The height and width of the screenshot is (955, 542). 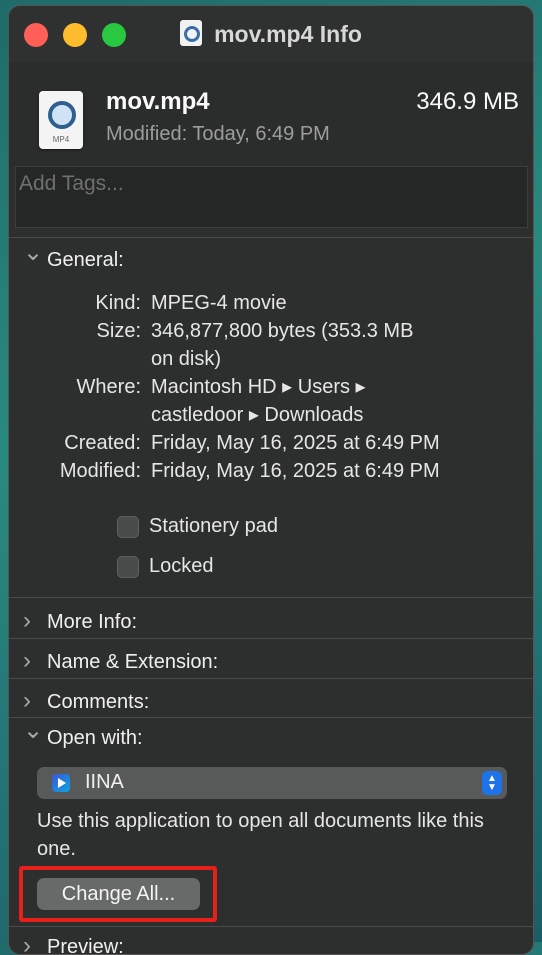 I want to click on tags-input, so click(x=271, y=197).